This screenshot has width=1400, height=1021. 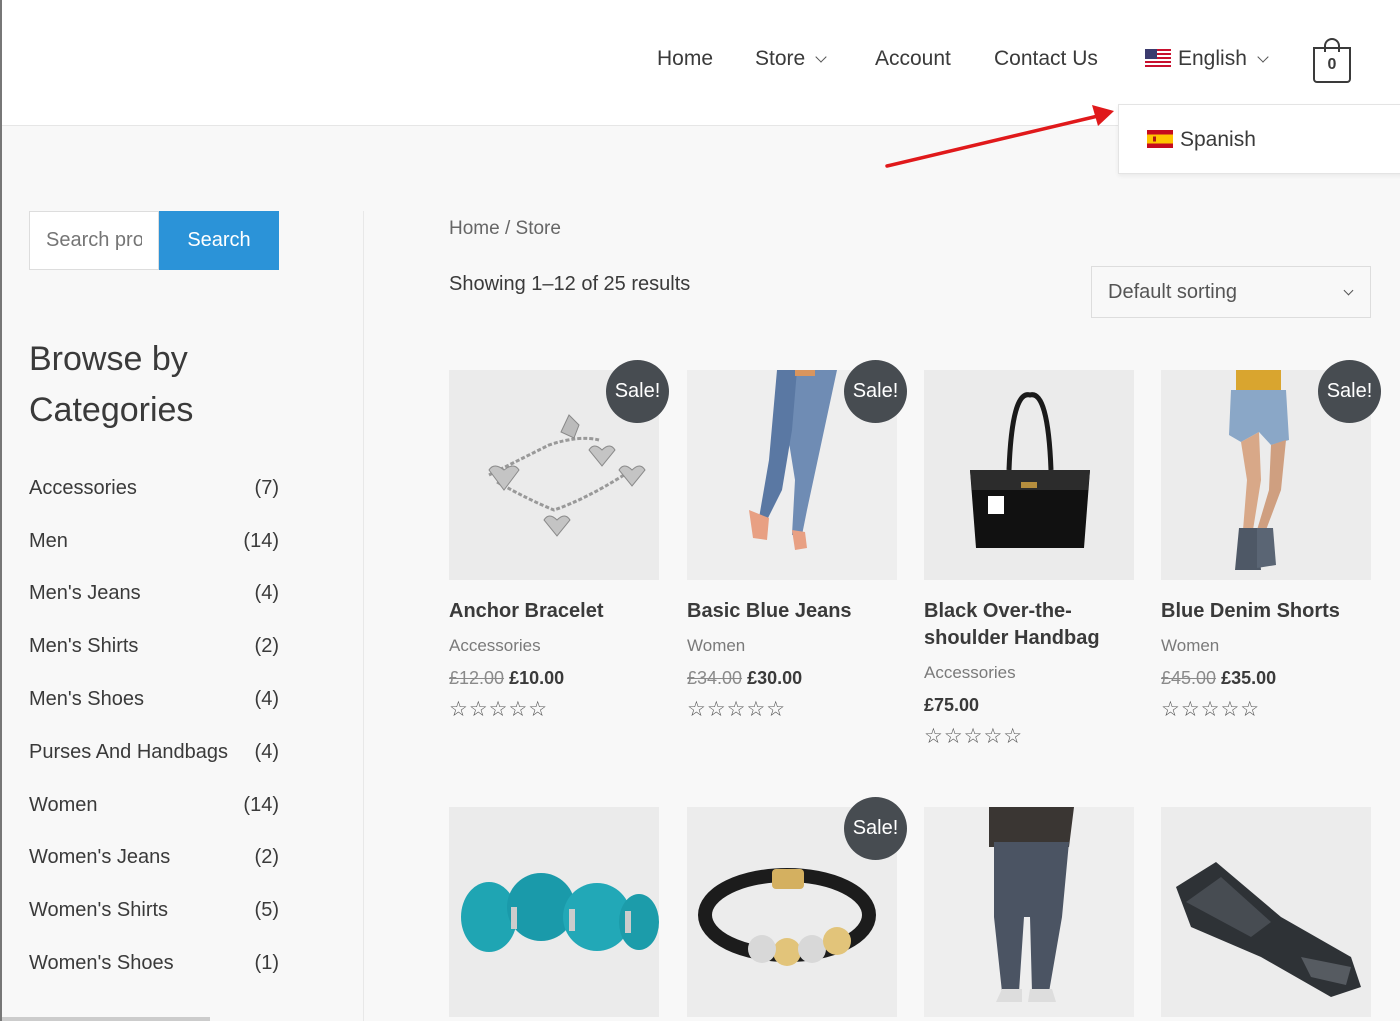 What do you see at coordinates (537, 678) in the screenshot?
I see `sale-price: £10.00` at bounding box center [537, 678].